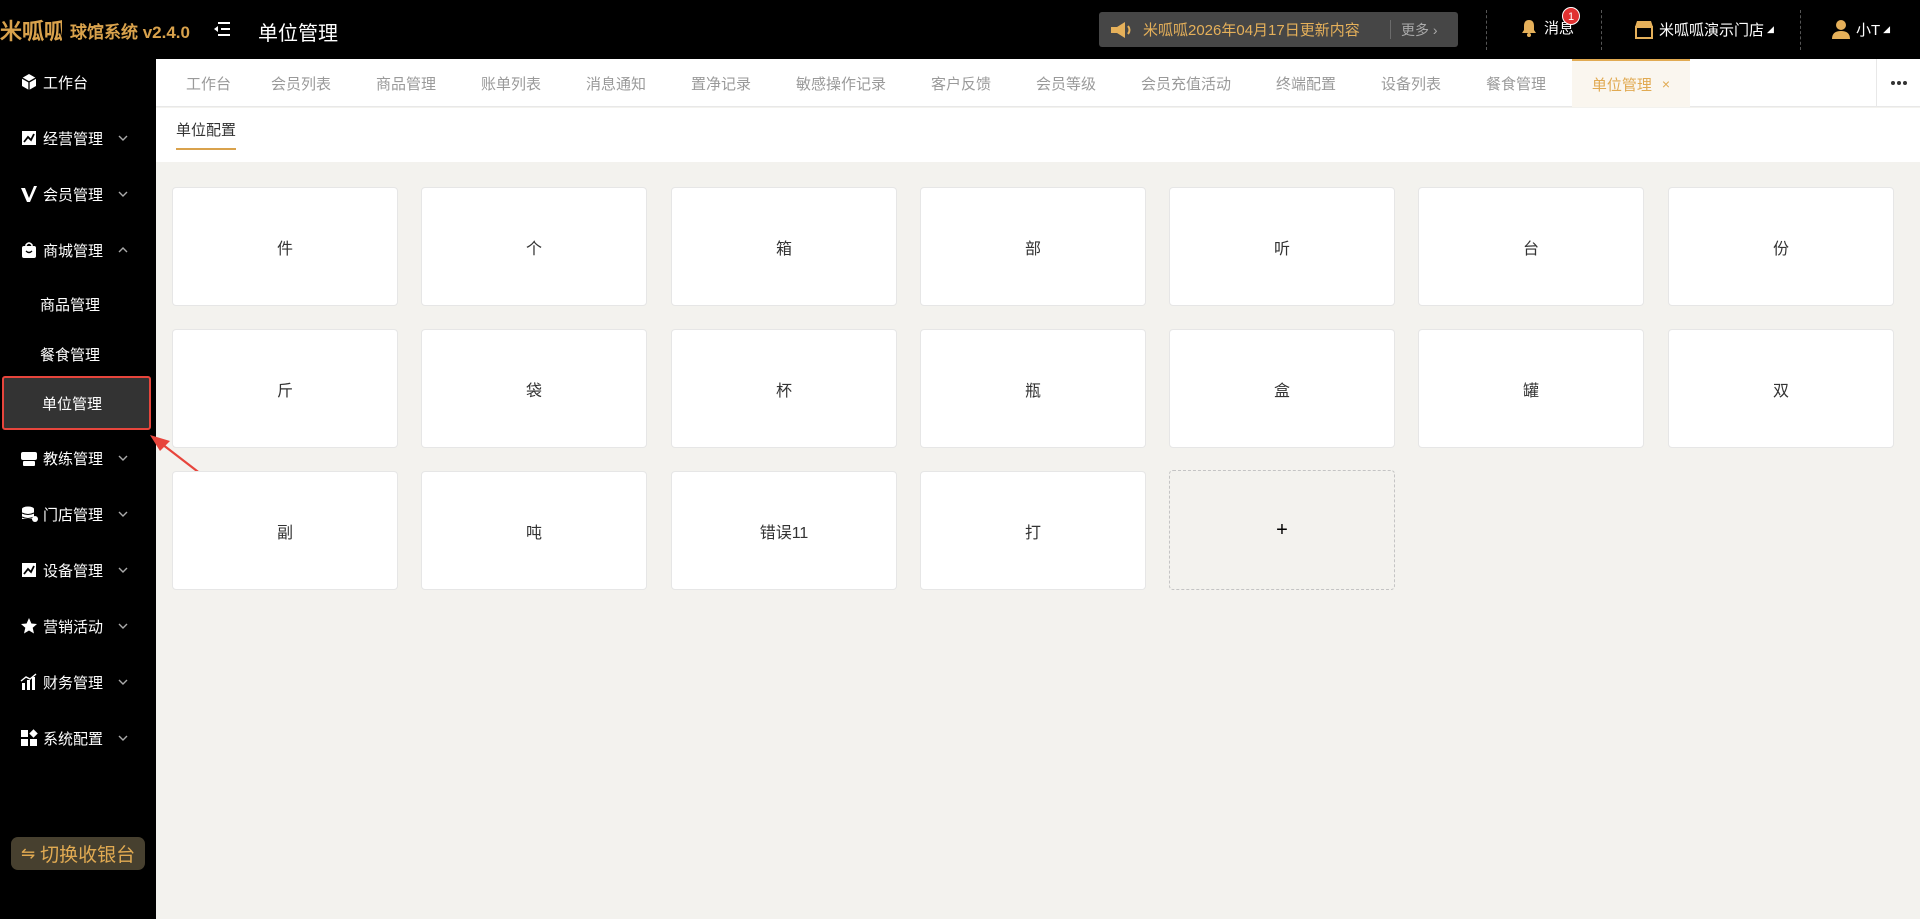 The height and width of the screenshot is (919, 1920). I want to click on tab-member-list: 会员列表, so click(301, 83).